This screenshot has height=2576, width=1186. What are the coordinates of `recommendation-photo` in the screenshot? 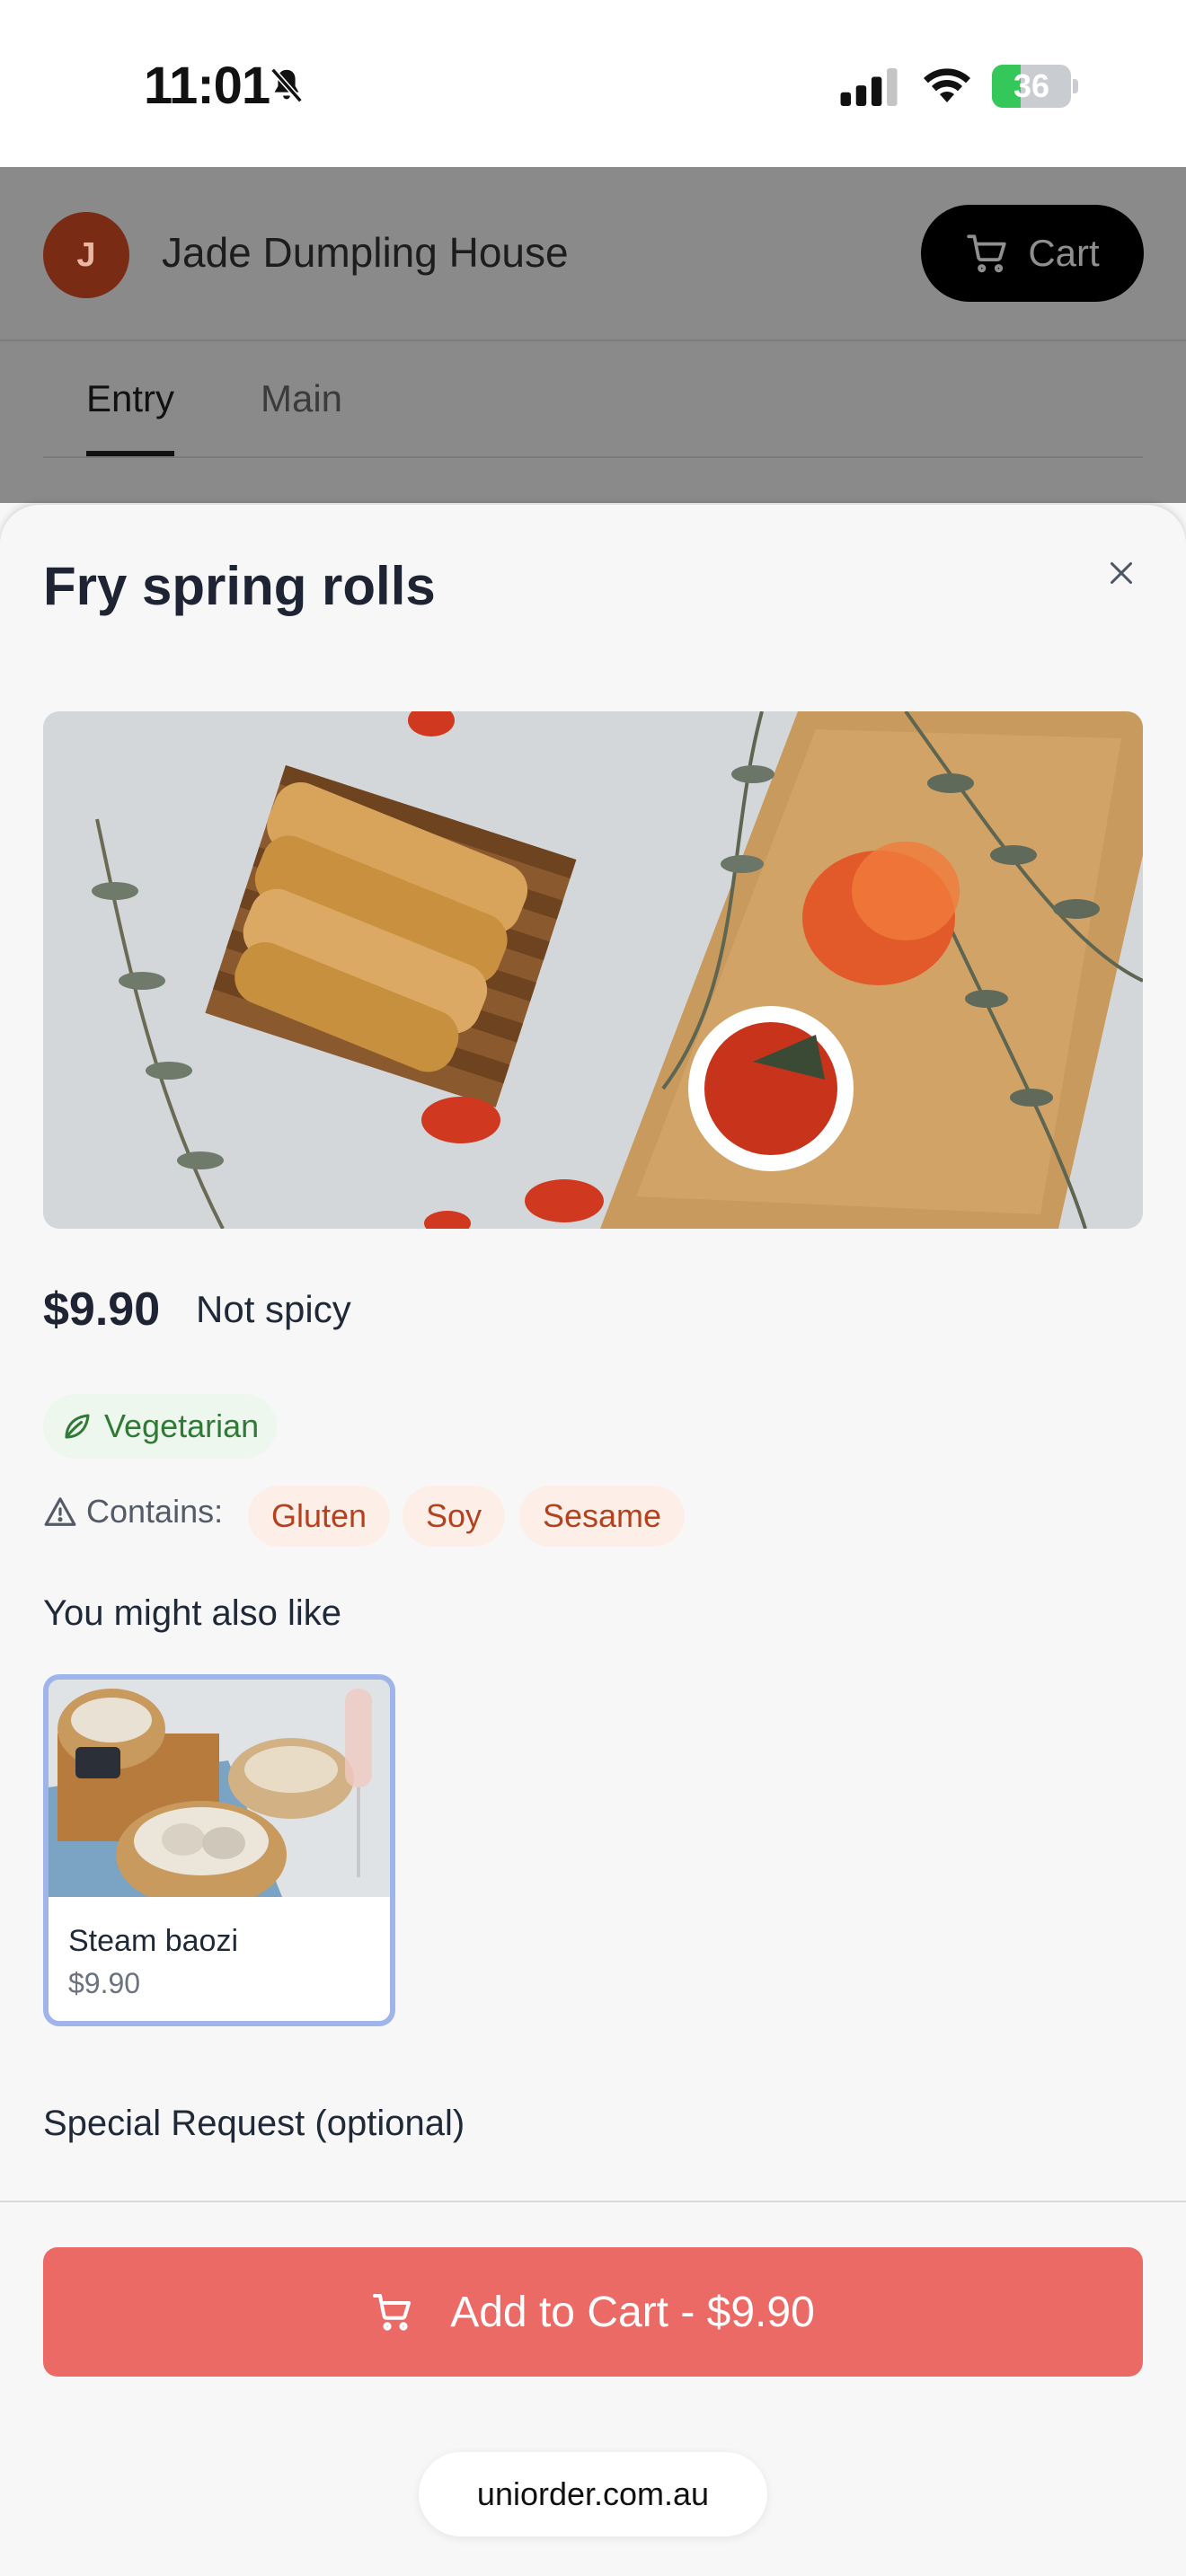 It's located at (219, 1788).